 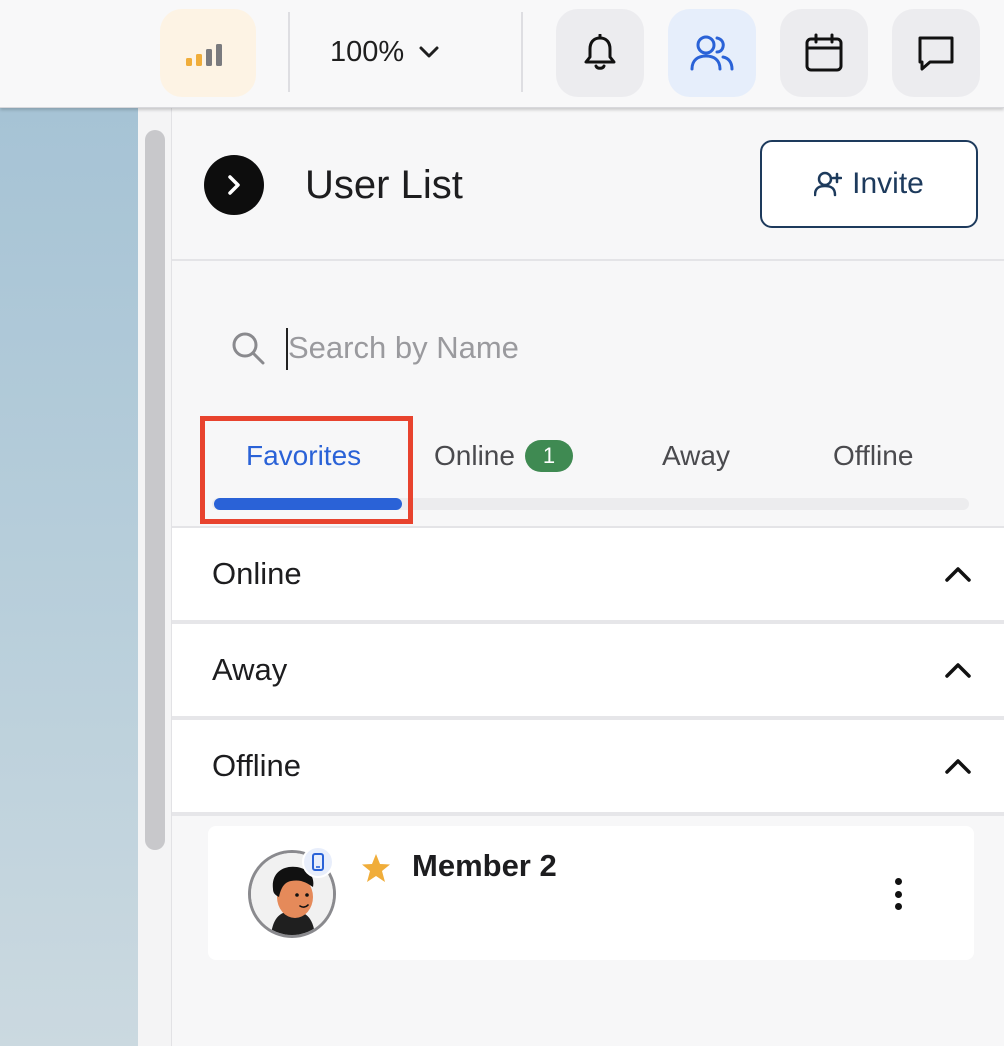 I want to click on chevron-down-icon, so click(x=429, y=52).